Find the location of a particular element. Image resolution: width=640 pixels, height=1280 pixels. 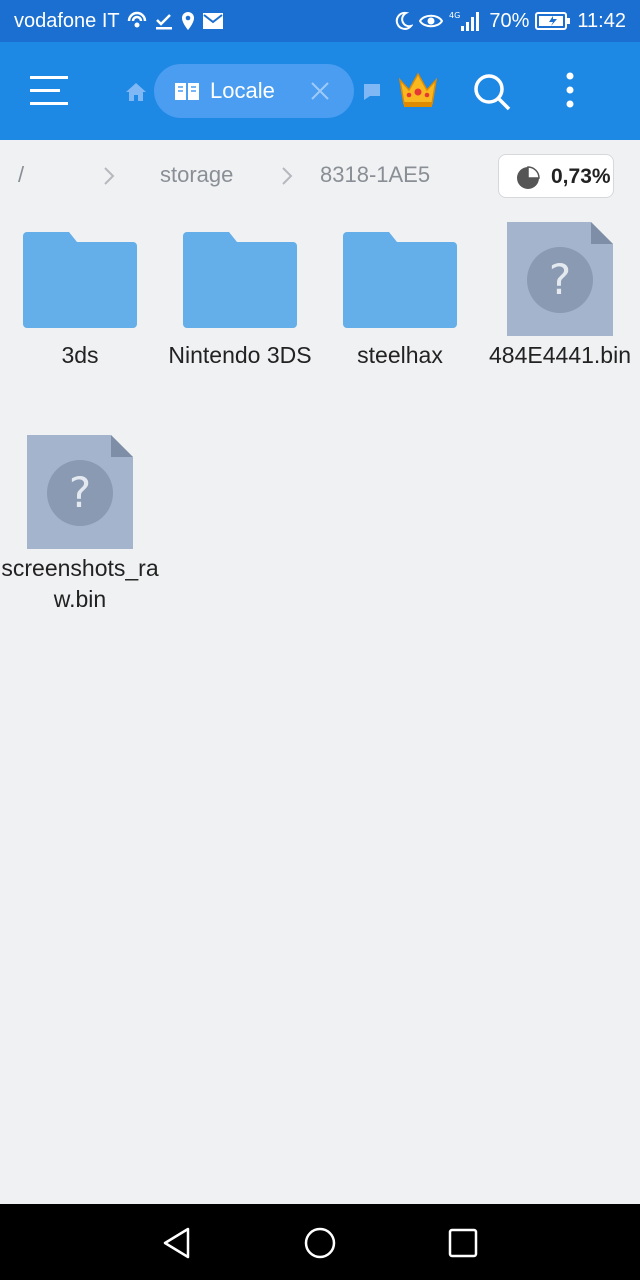

breadcrumb: / storage 8318-1AE5 0,73% is located at coordinates (320, 176).